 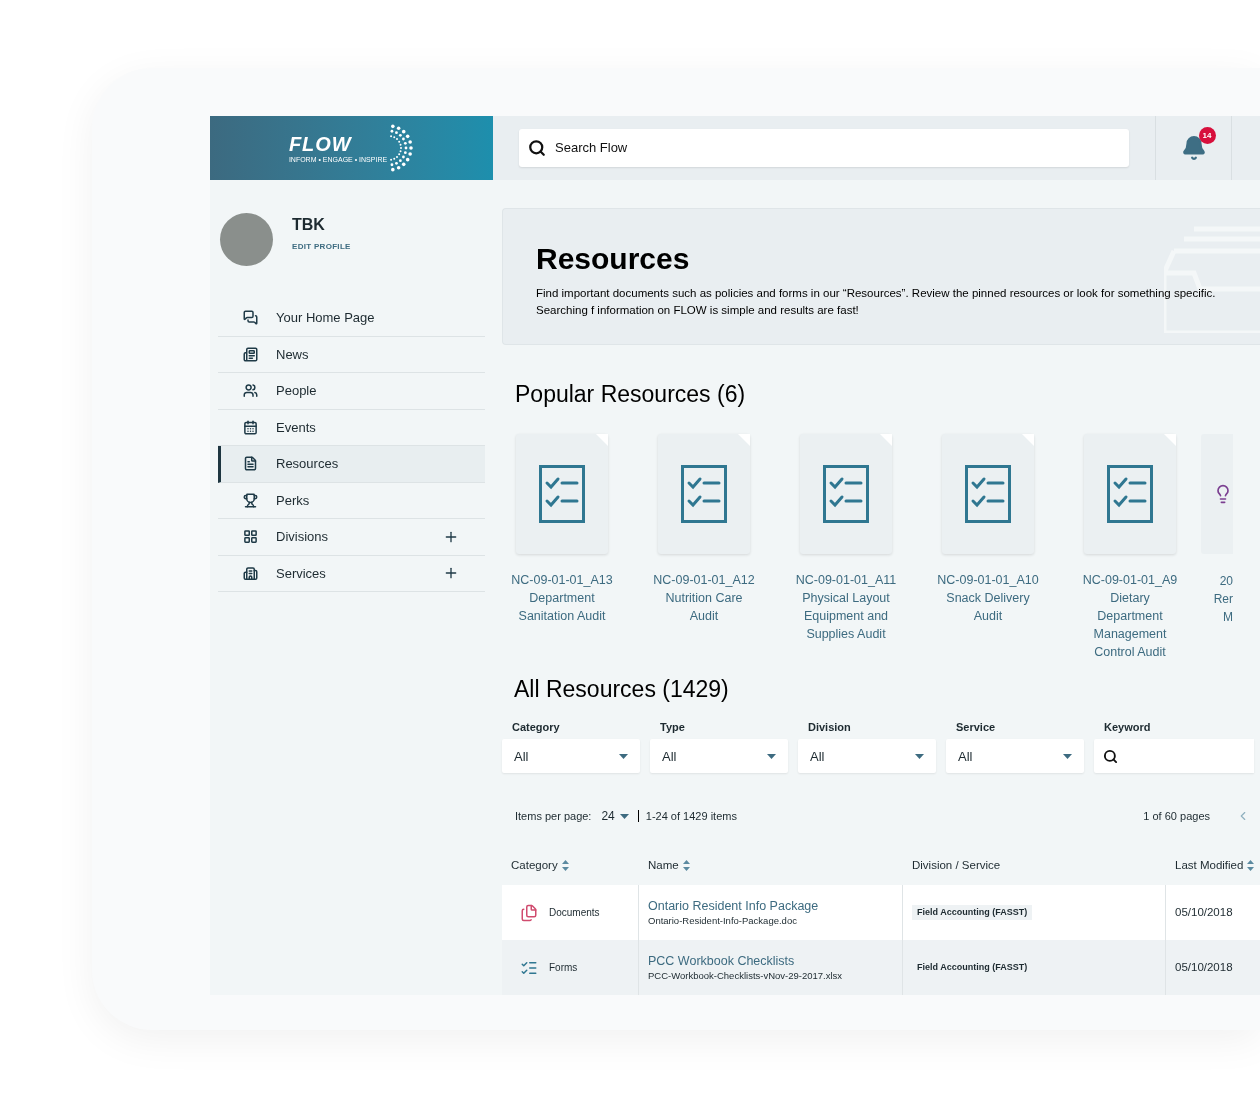 I want to click on building-icon, so click(x=250, y=573).